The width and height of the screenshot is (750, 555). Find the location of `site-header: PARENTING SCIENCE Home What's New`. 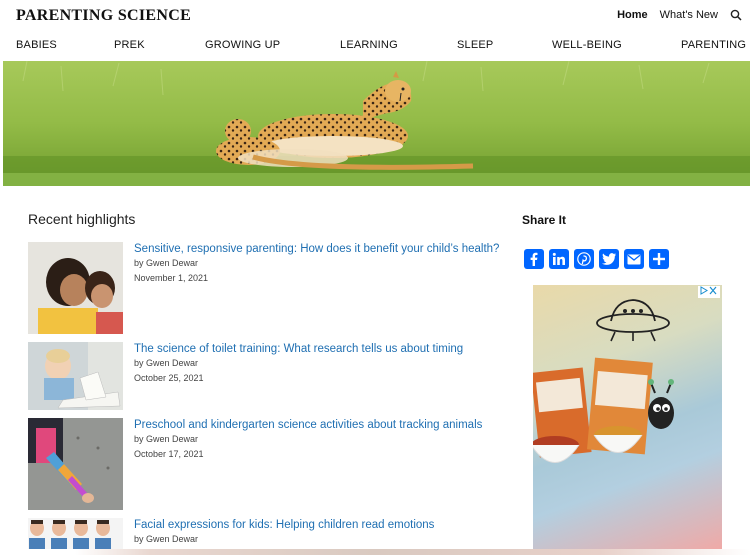

site-header: PARENTING SCIENCE Home What's New is located at coordinates (375, 17).